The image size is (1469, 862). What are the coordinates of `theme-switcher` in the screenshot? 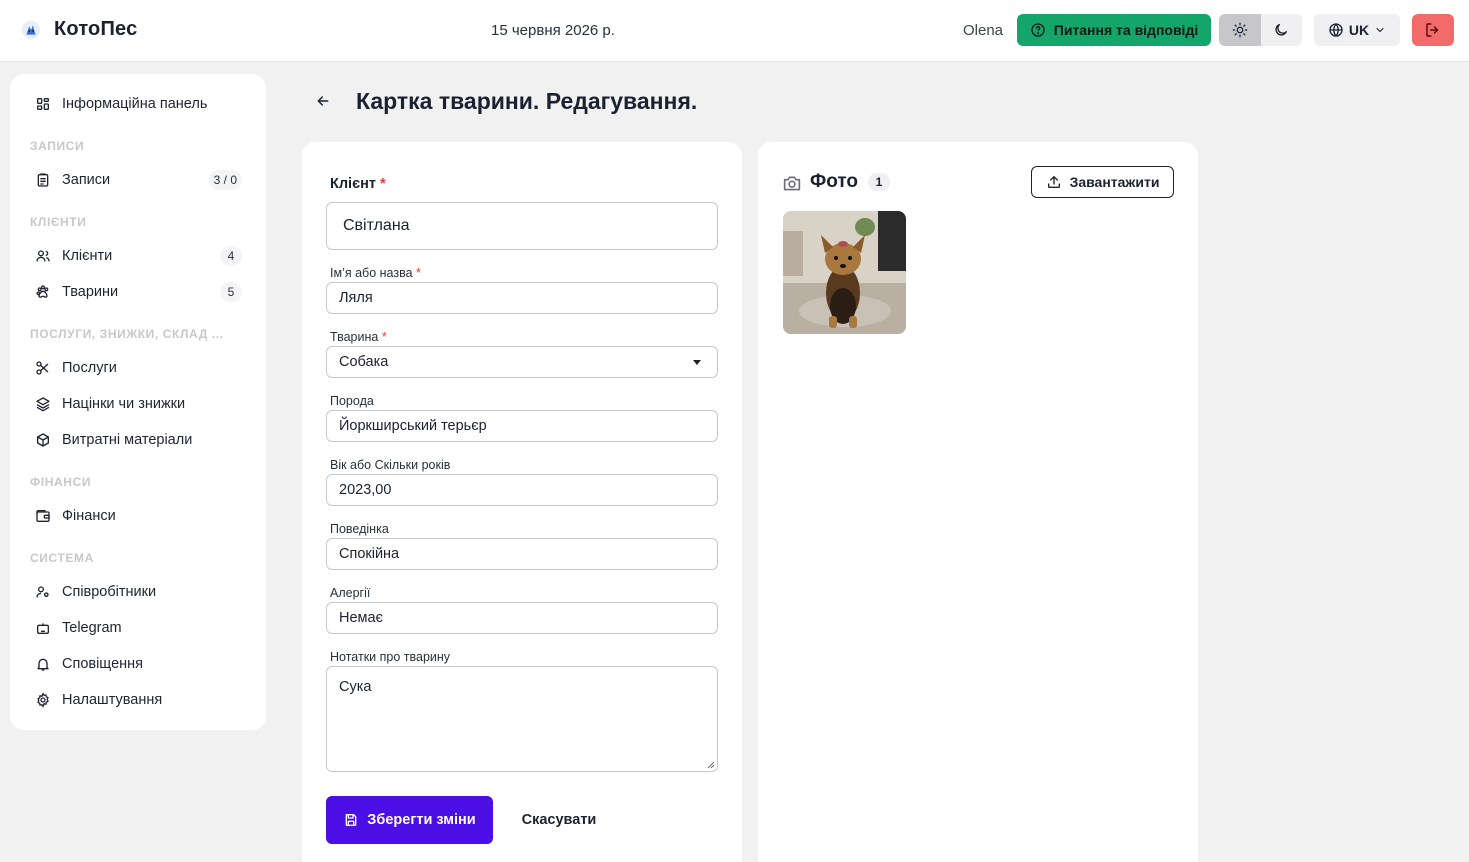 It's located at (1260, 30).